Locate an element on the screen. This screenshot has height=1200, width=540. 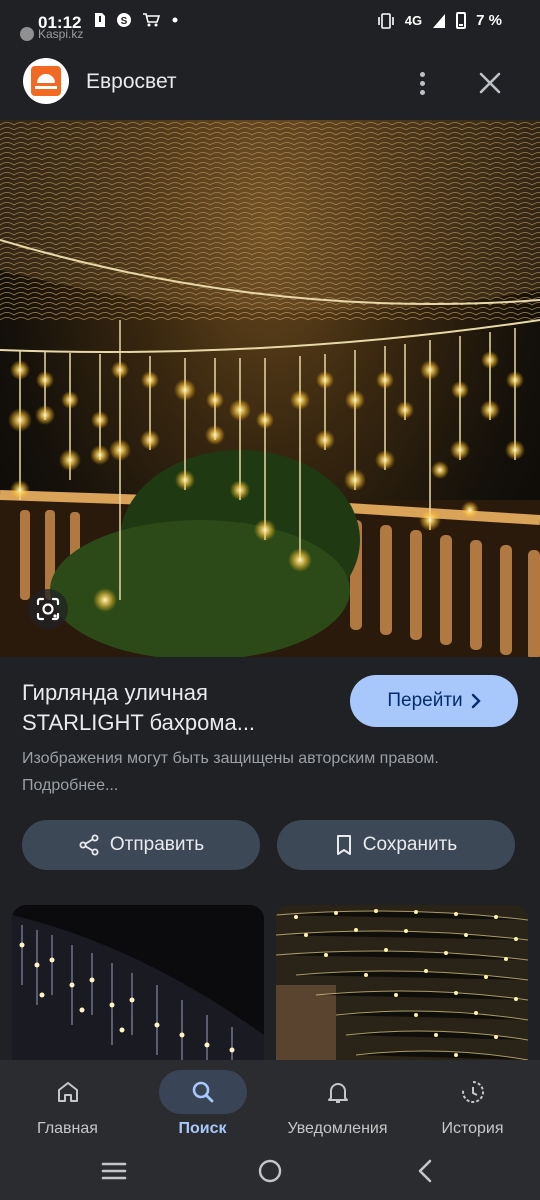
bottom-navigation: Главная Поиск Уведомления История is located at coordinates (270, 1107).